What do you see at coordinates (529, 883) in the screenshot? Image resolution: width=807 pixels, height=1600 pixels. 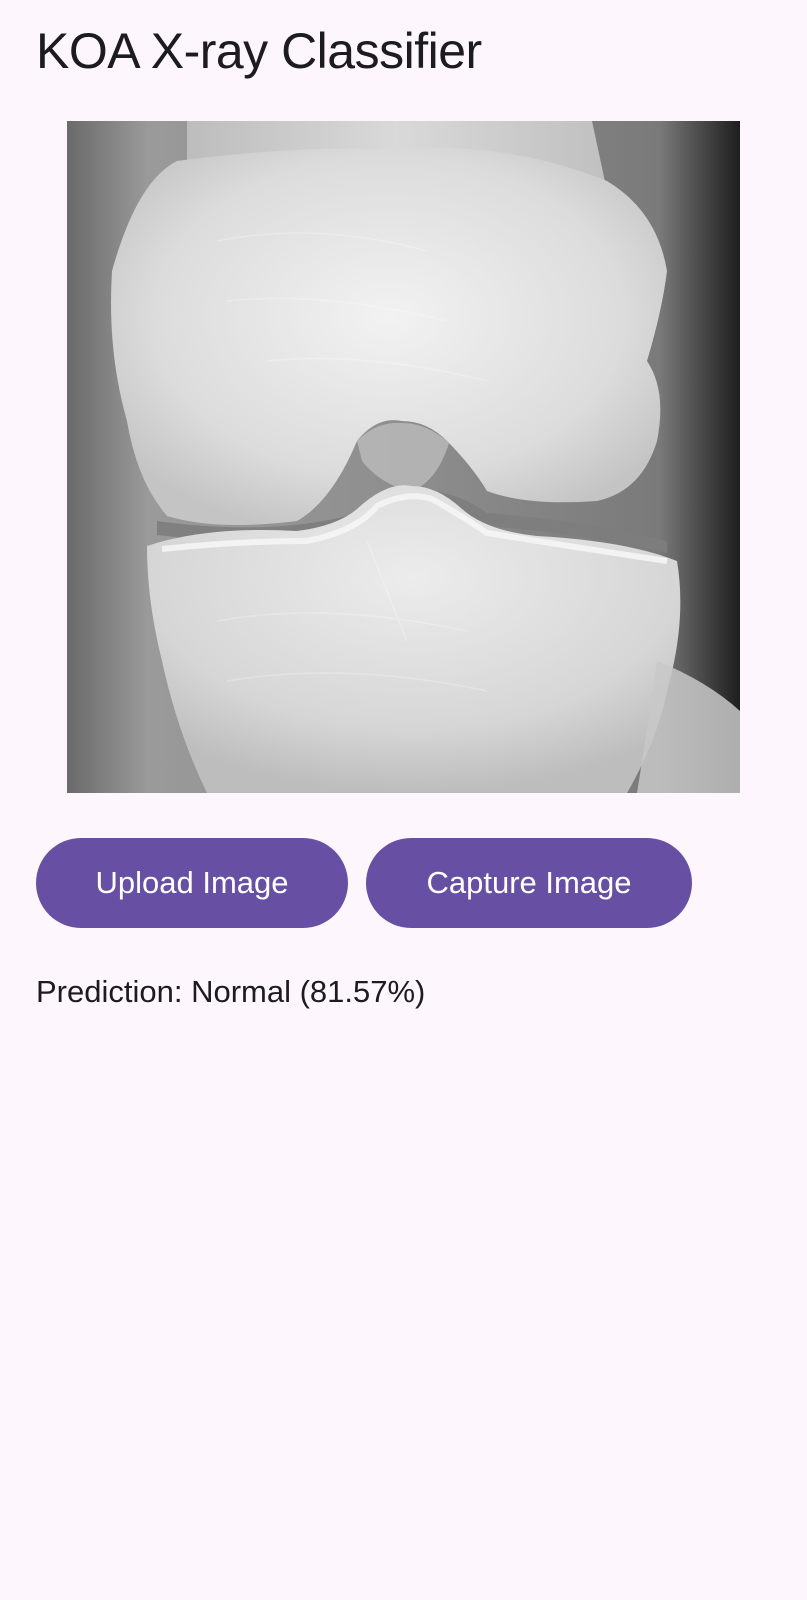 I see `capture-image-button: Capture Image` at bounding box center [529, 883].